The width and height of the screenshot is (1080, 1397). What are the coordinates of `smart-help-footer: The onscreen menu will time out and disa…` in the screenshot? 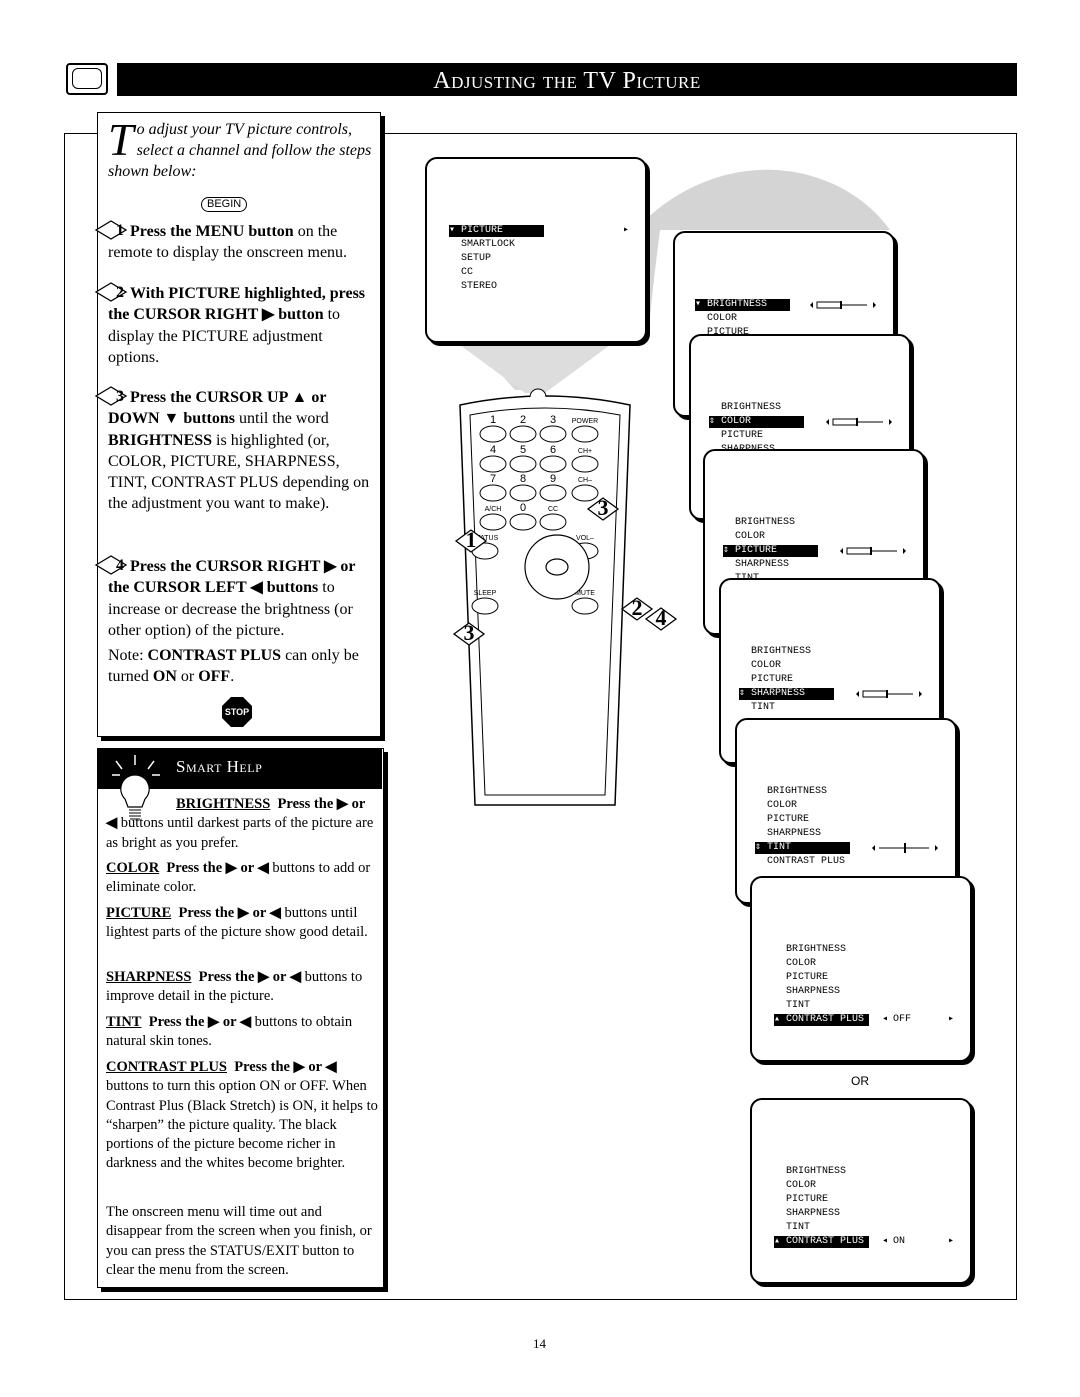 It's located at (239, 1241).